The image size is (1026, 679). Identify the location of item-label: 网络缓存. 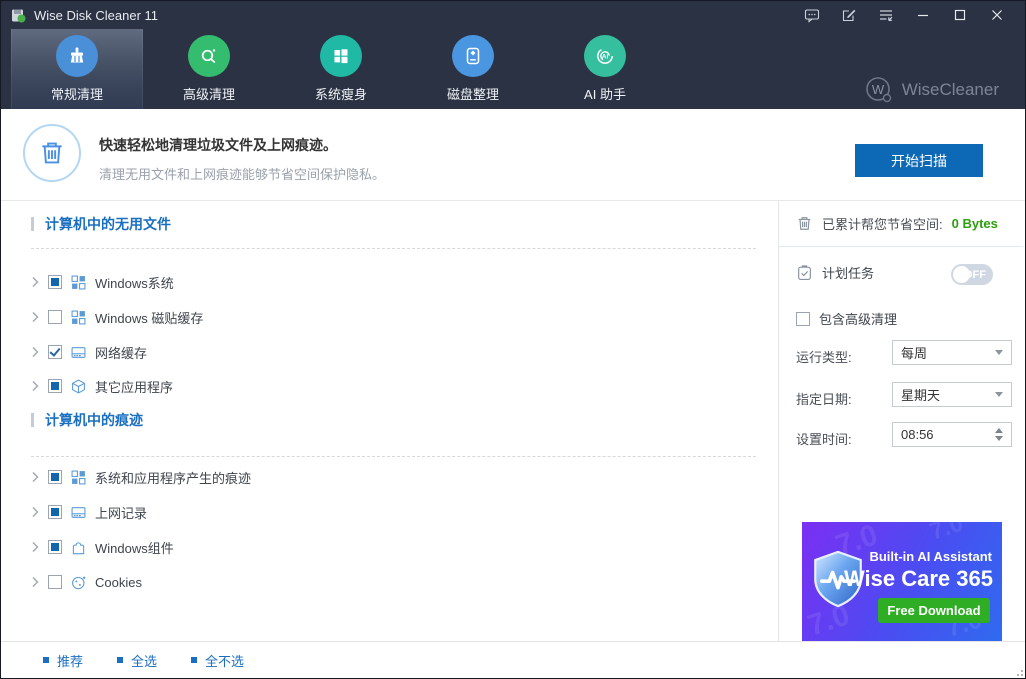
(121, 353).